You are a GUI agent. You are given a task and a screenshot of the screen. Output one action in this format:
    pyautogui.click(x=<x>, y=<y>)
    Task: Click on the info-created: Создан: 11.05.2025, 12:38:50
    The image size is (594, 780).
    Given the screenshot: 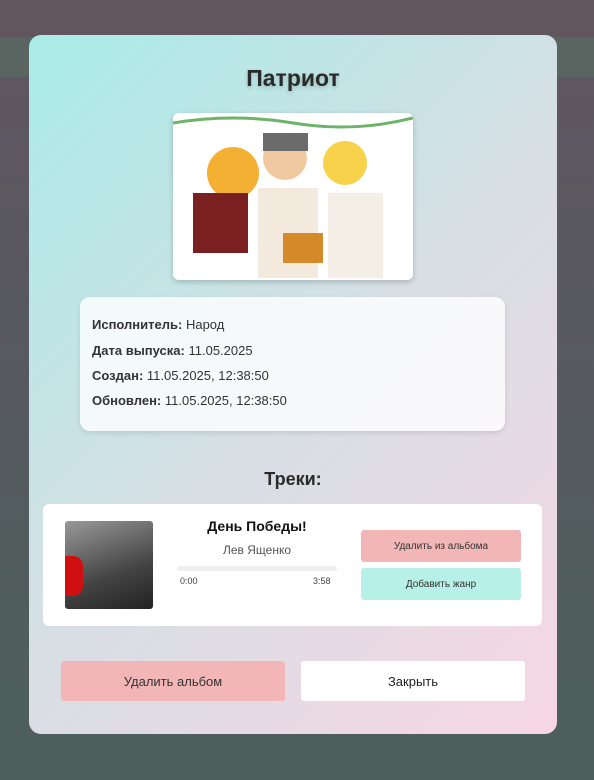 What is the action you would take?
    pyautogui.click(x=180, y=375)
    